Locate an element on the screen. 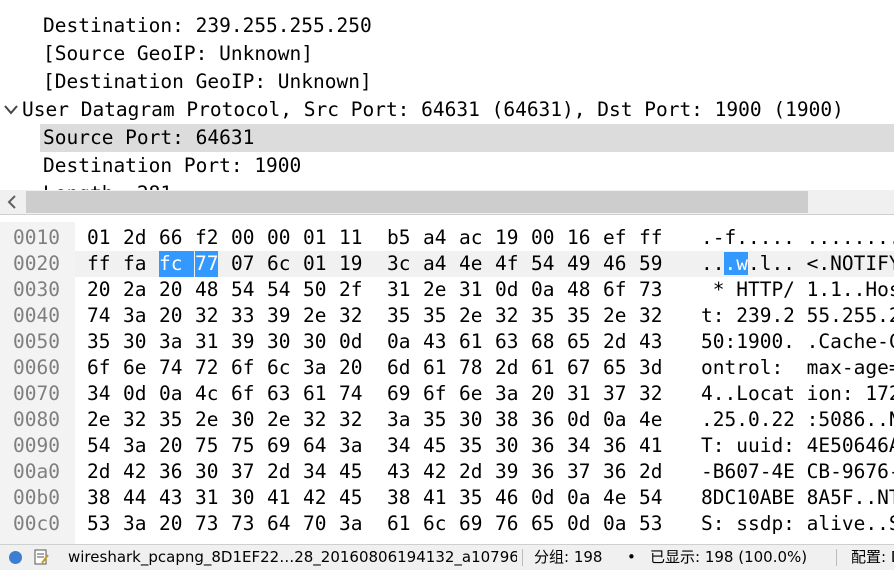 This screenshot has width=894, height=570. hex-byte: 41 is located at coordinates (434, 498).